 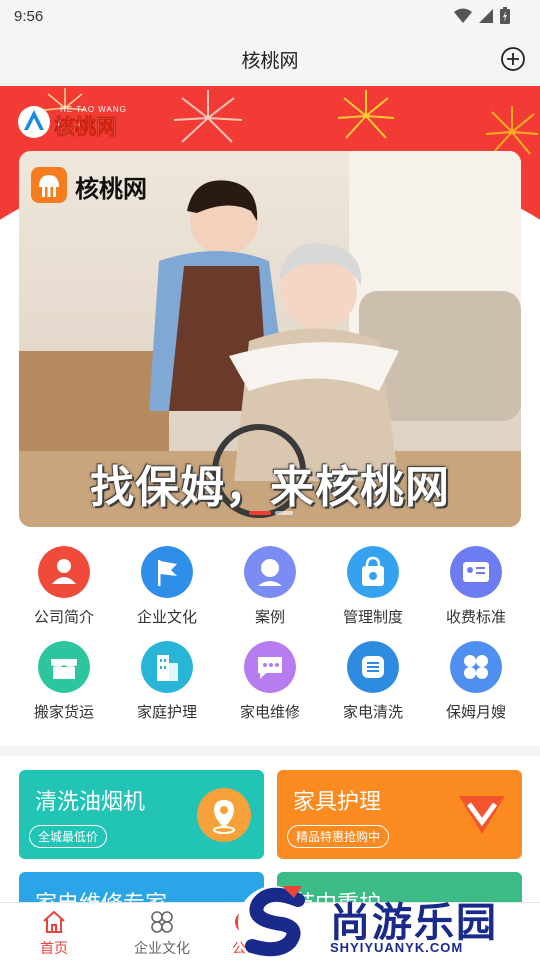 I want to click on brand-logo: HE TAO WANG 核桃网, so click(x=72, y=120).